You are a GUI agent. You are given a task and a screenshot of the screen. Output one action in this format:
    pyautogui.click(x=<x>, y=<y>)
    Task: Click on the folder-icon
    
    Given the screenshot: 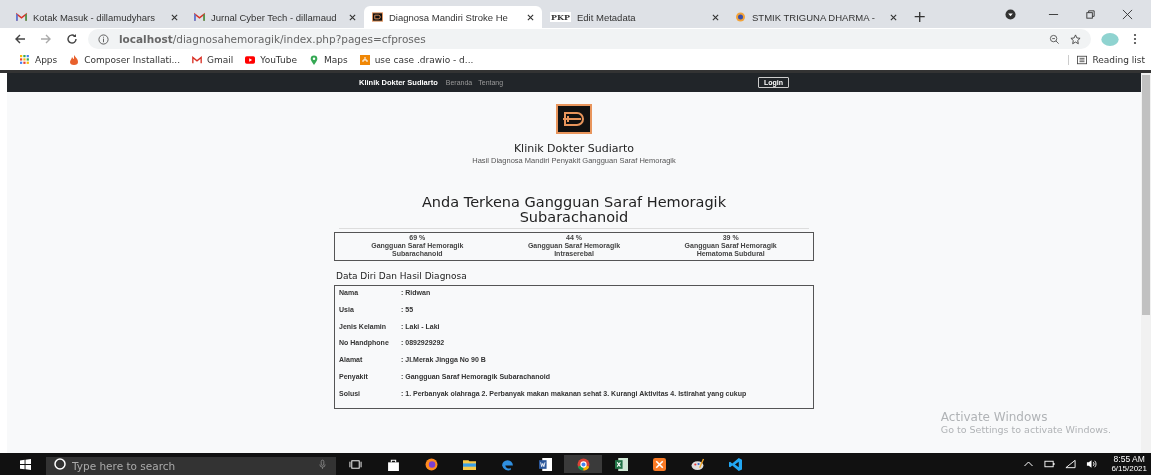 What is the action you would take?
    pyautogui.click(x=469, y=464)
    